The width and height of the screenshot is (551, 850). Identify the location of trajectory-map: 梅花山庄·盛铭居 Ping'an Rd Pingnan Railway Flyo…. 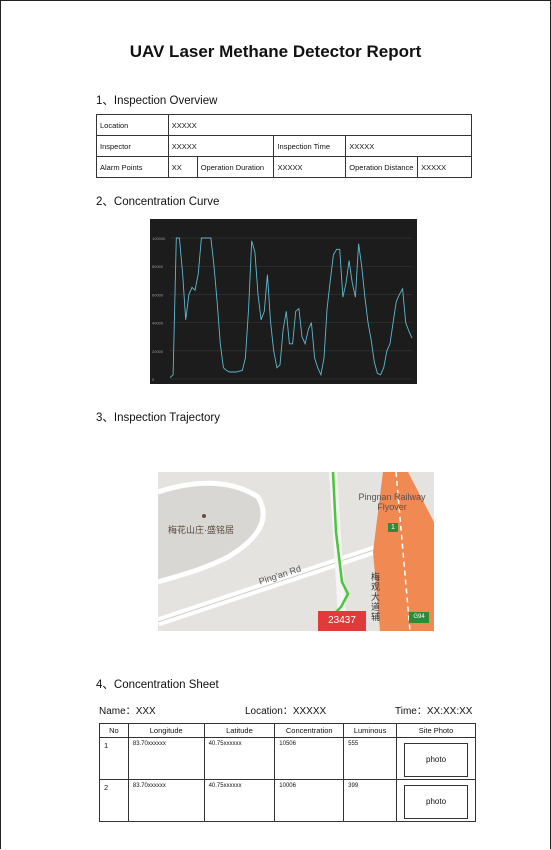
(296, 551).